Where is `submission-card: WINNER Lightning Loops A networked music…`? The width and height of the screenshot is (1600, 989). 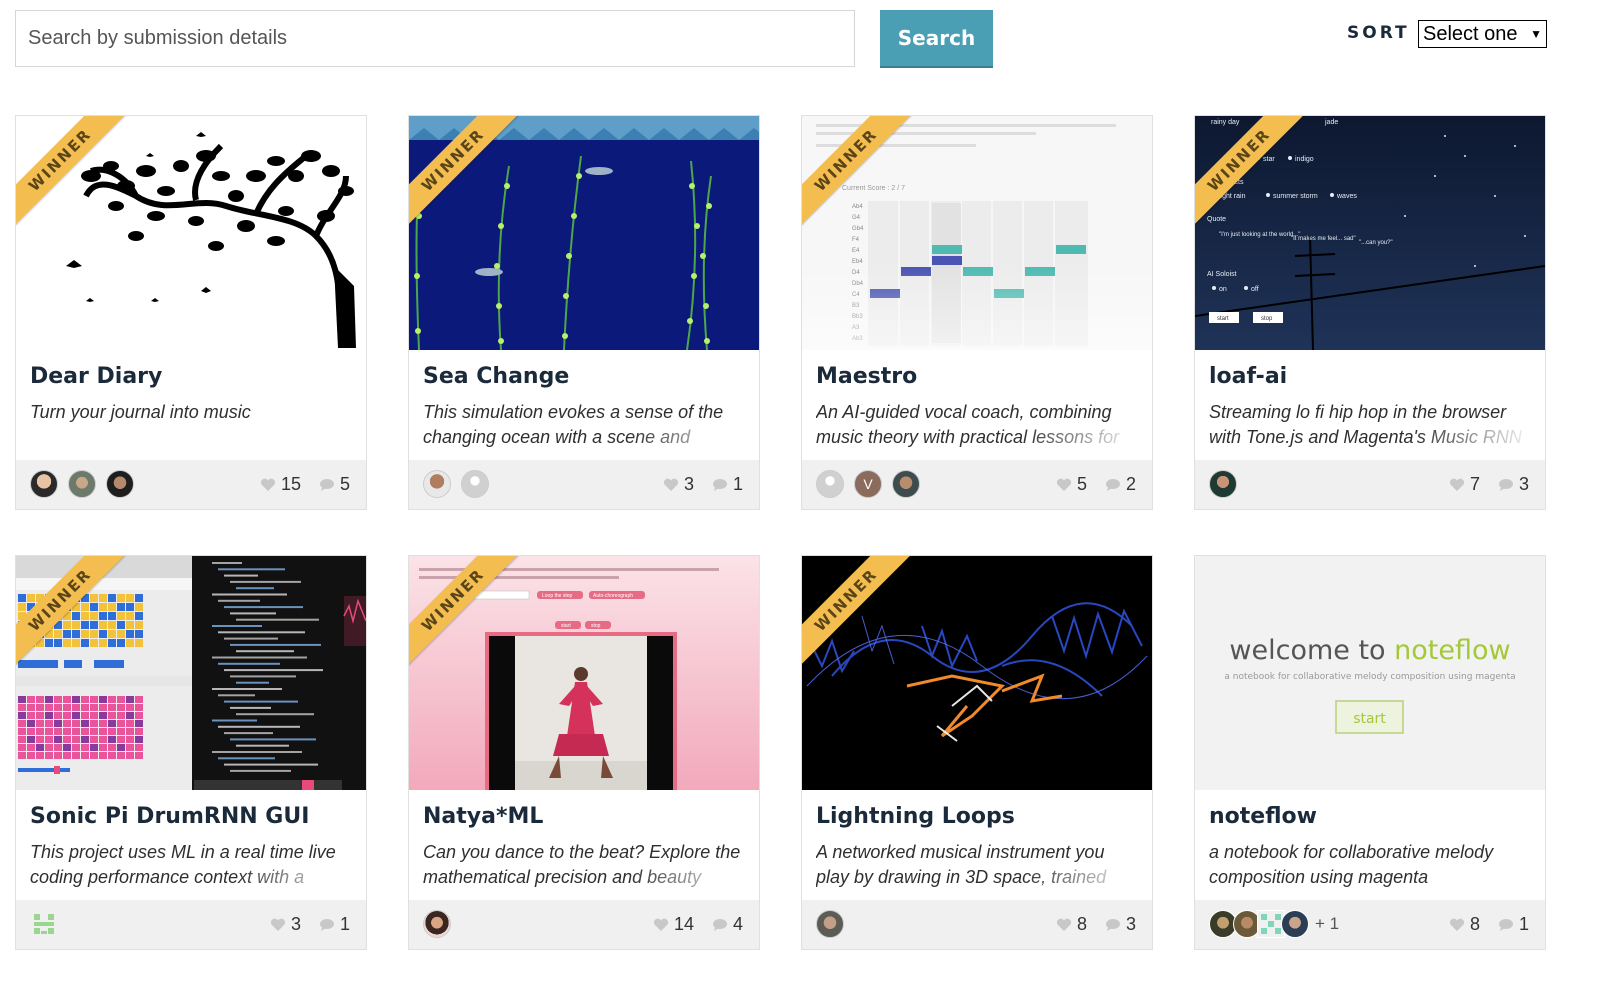
submission-card: WINNER Lightning Loops A networked music… is located at coordinates (977, 752).